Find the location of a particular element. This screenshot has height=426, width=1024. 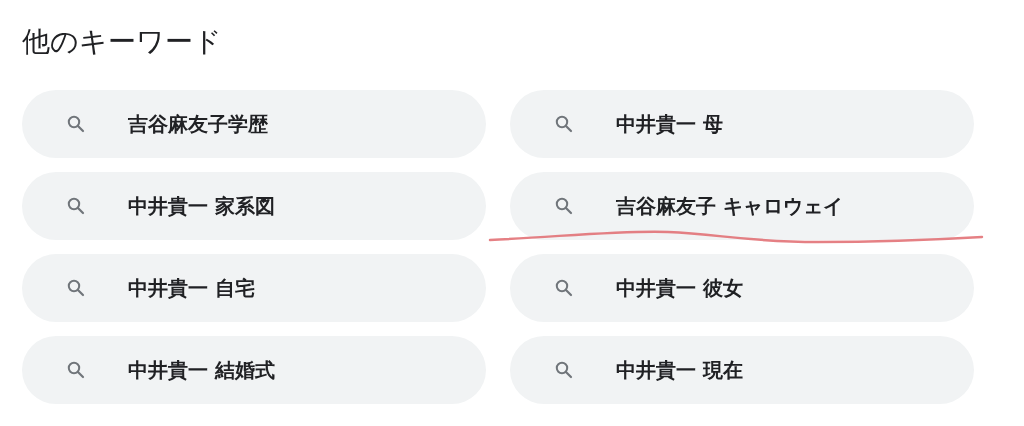

related-search-chip: 中井貴一 結婚式 is located at coordinates (254, 370).